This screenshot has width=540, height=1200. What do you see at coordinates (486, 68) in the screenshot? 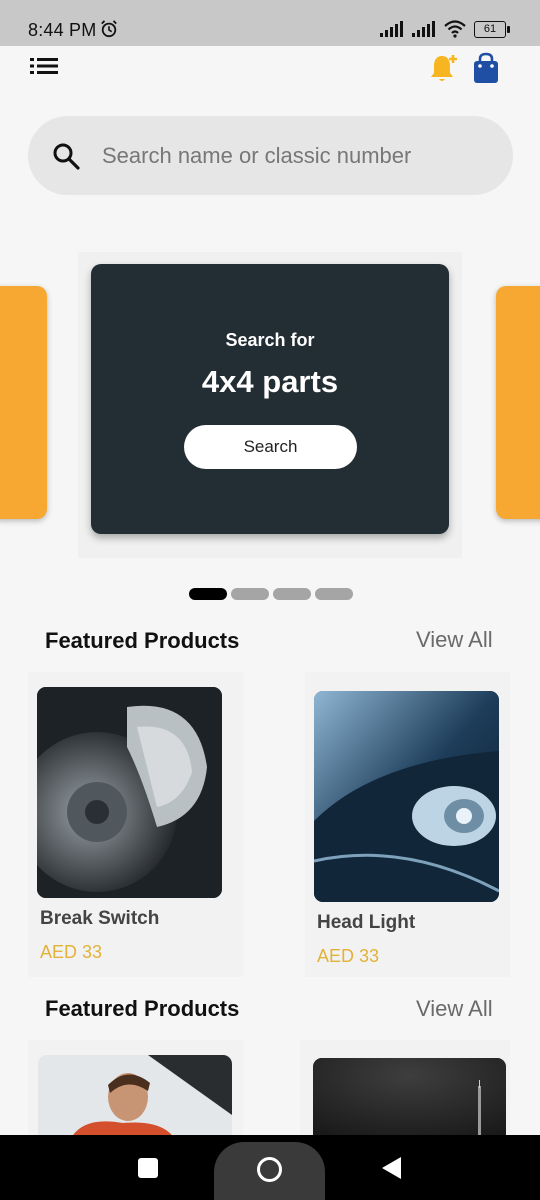
I see `shopping-bag-icon` at bounding box center [486, 68].